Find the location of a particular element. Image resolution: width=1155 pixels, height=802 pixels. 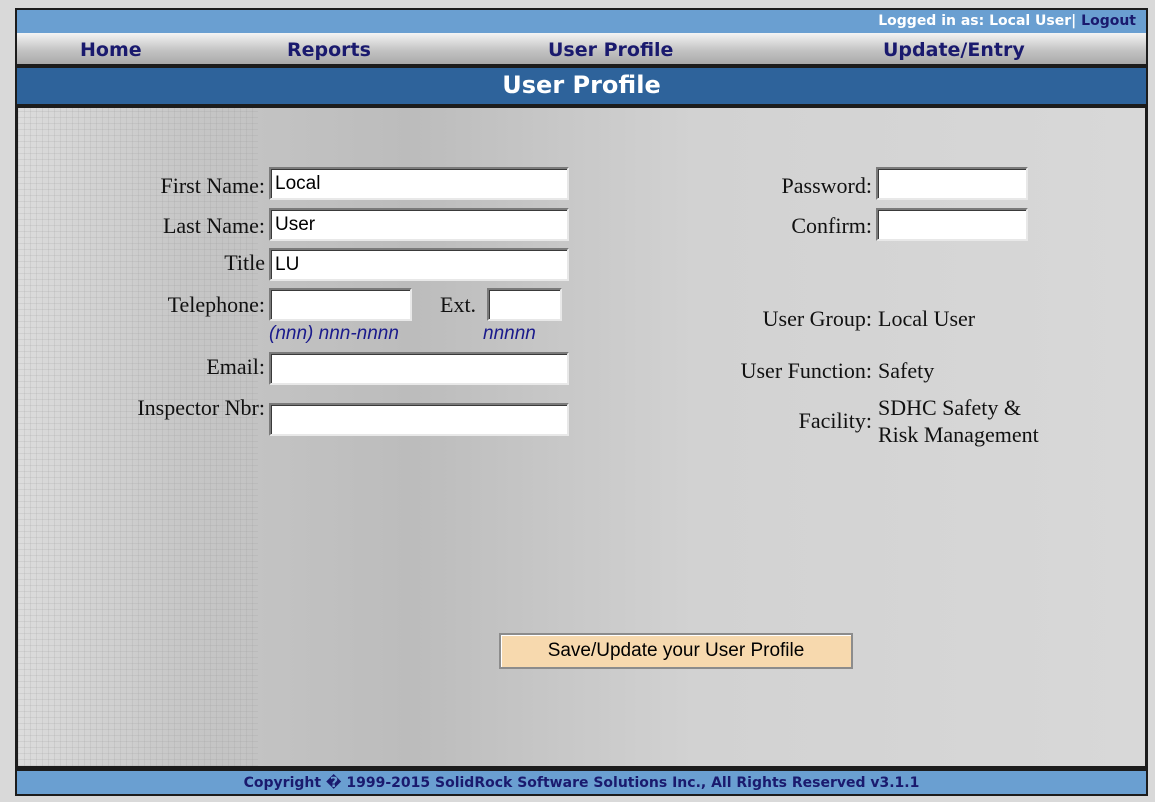

ext-field is located at coordinates (524, 304).